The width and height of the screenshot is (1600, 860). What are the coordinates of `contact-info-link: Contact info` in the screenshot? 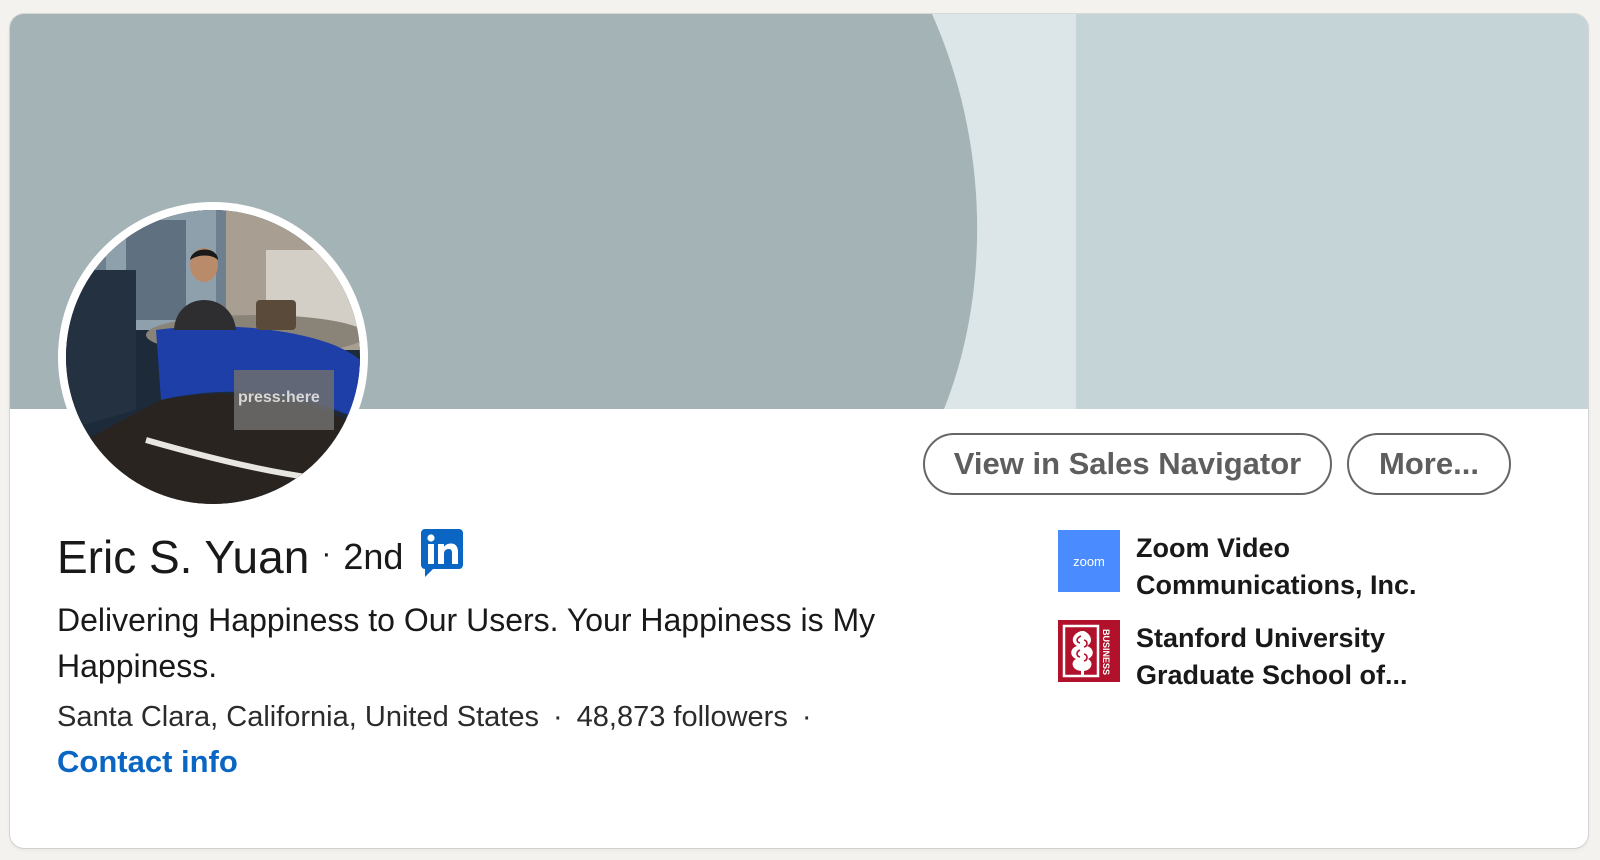 It's located at (147, 762).